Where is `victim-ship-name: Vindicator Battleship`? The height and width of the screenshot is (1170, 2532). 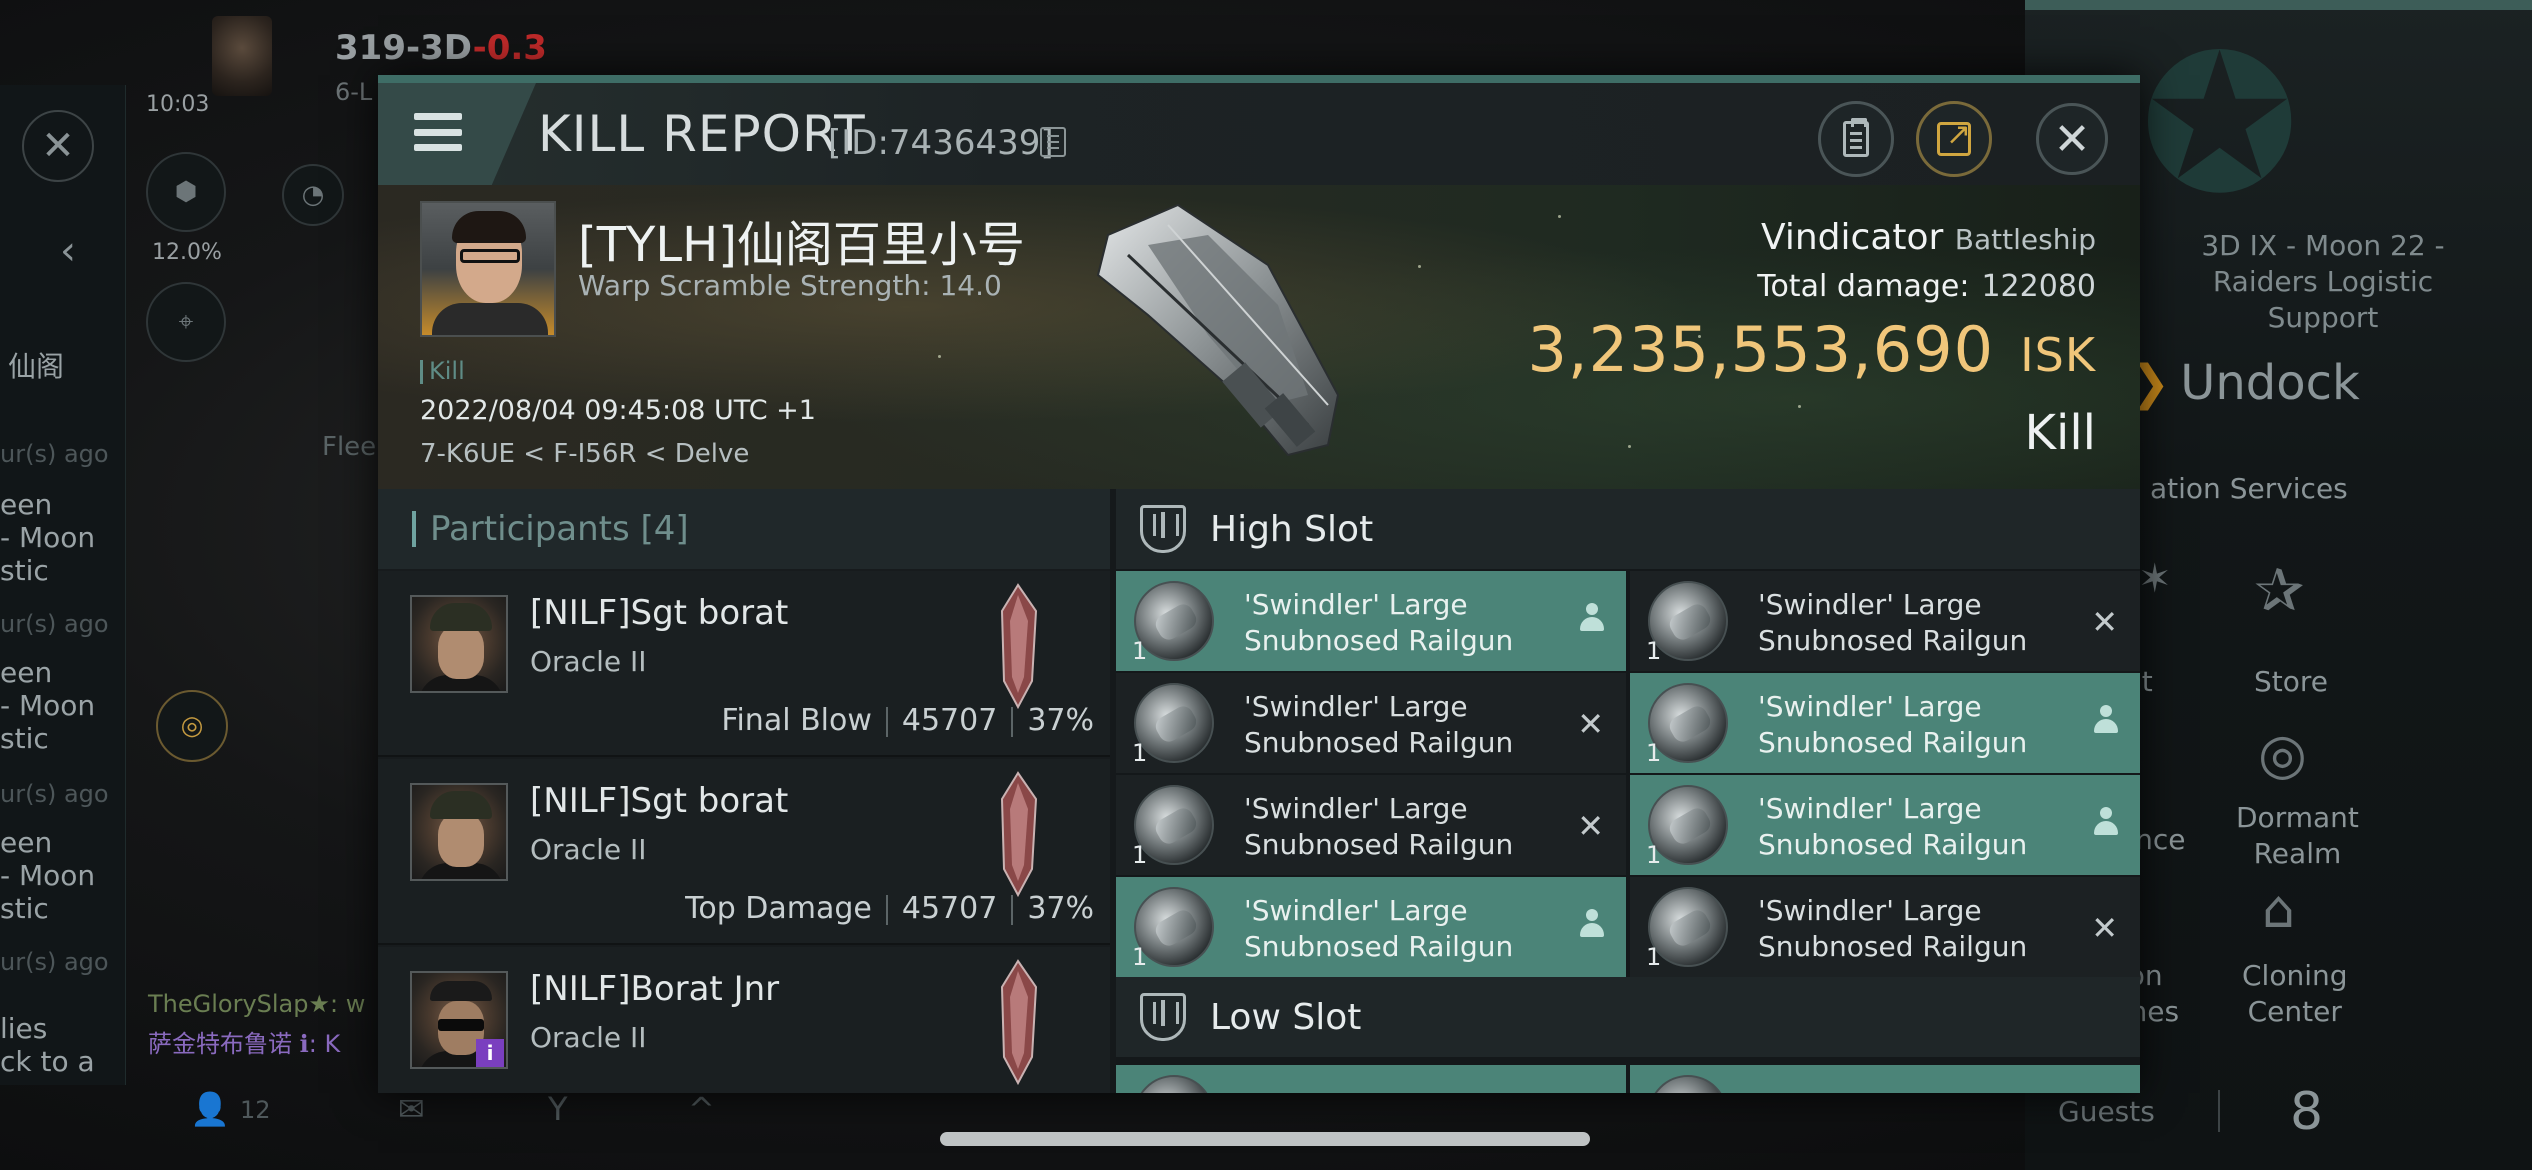
victim-ship-name: Vindicator Battleship is located at coordinates (1928, 237).